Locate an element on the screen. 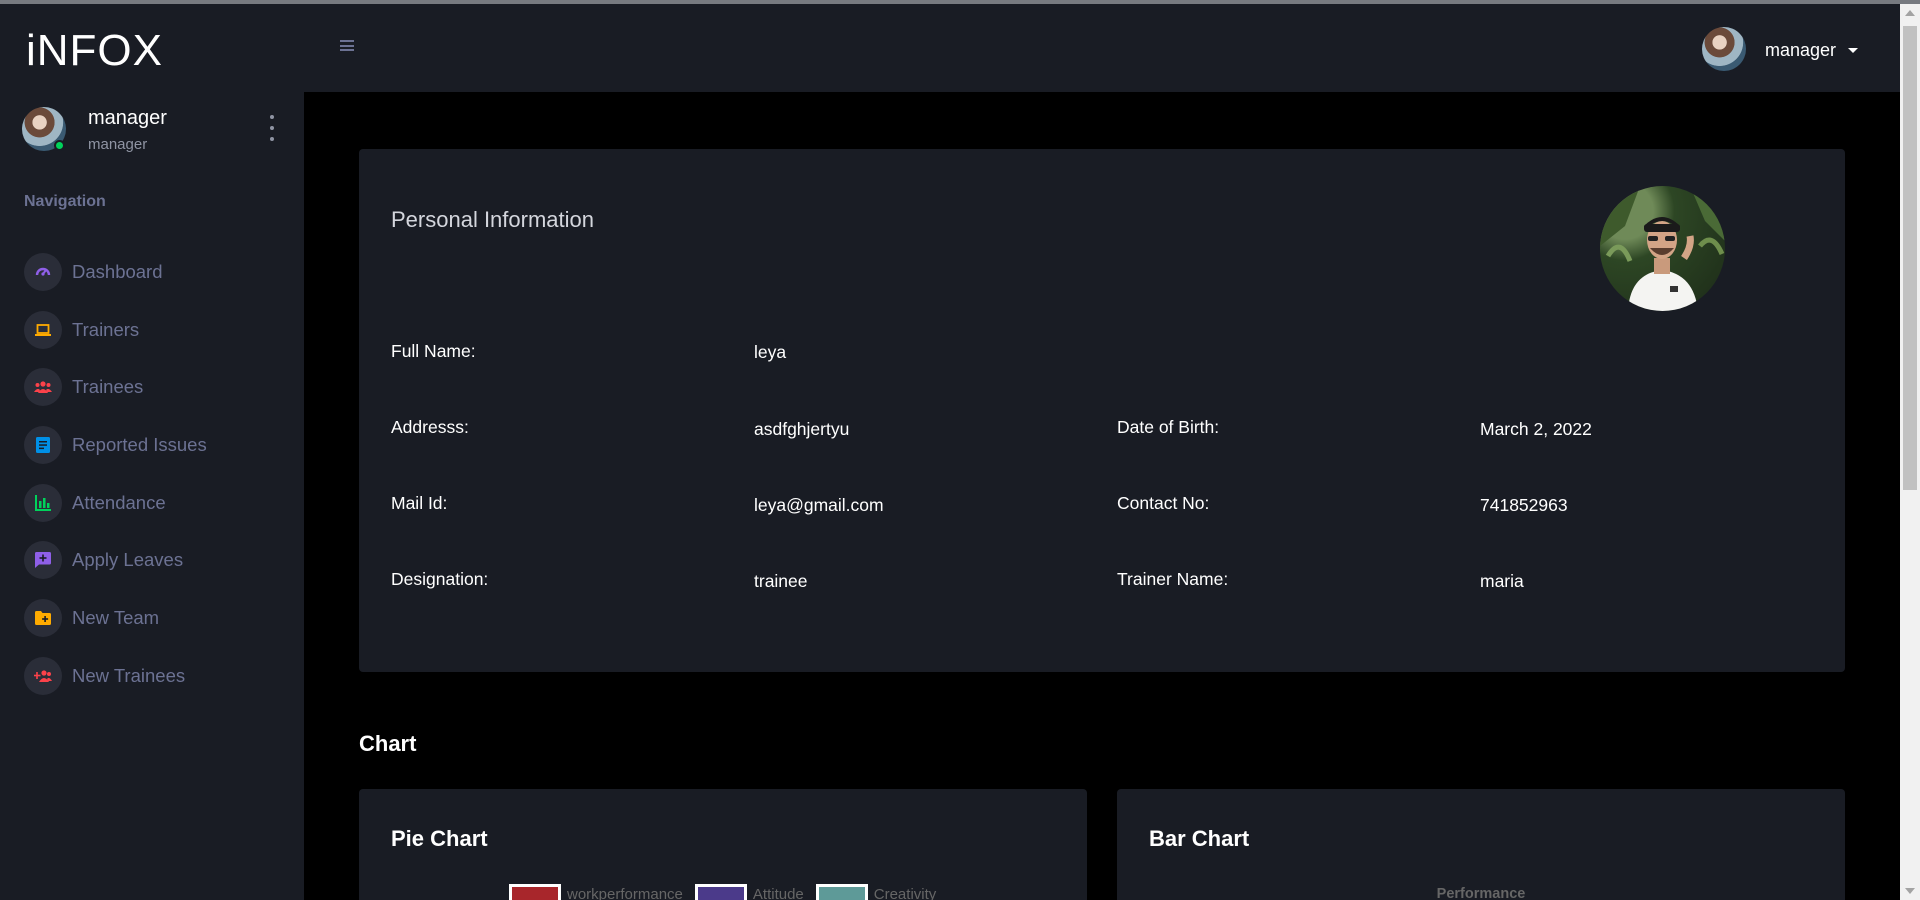 The image size is (1920, 900). sidebar-item-trainers: Trainers is located at coordinates (159, 330).